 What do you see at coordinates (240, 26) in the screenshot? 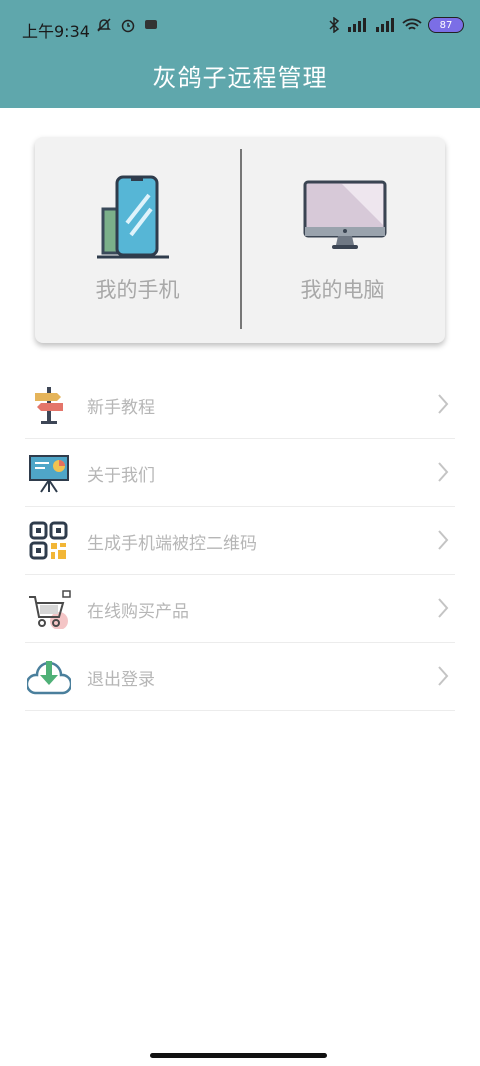
I see `status-bar: 上午9:34 87` at bounding box center [240, 26].